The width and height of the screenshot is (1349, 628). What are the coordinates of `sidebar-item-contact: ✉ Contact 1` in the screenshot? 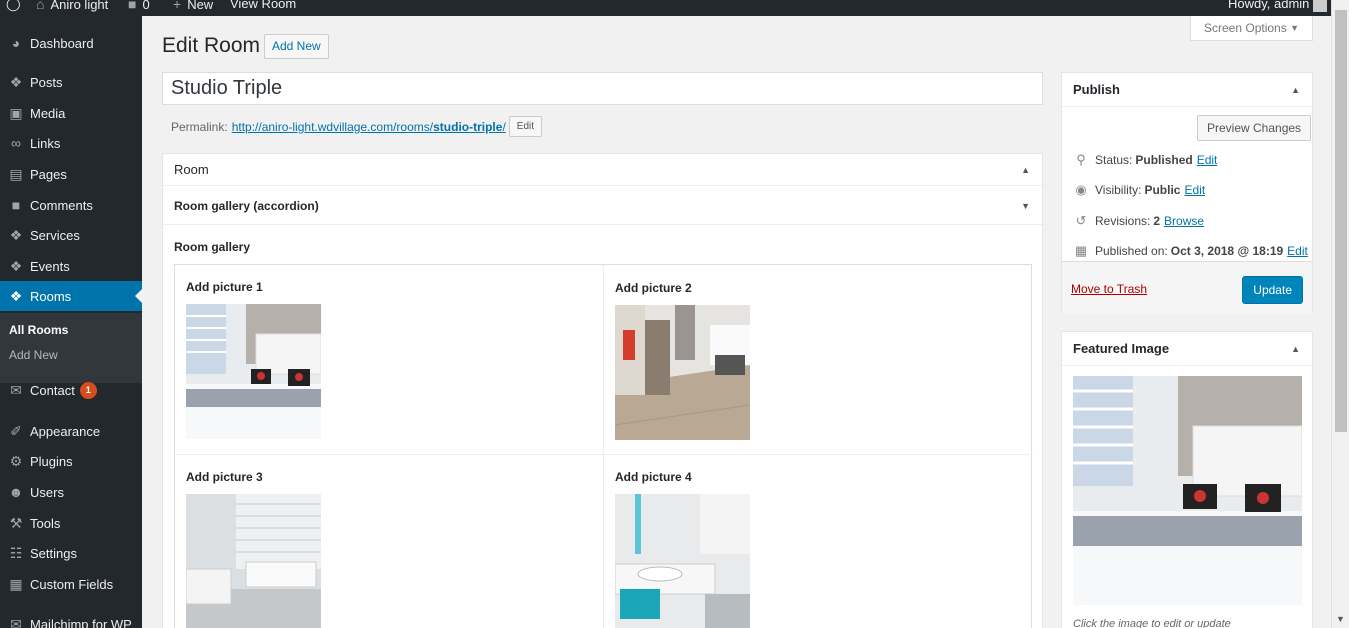 It's located at (71, 390).